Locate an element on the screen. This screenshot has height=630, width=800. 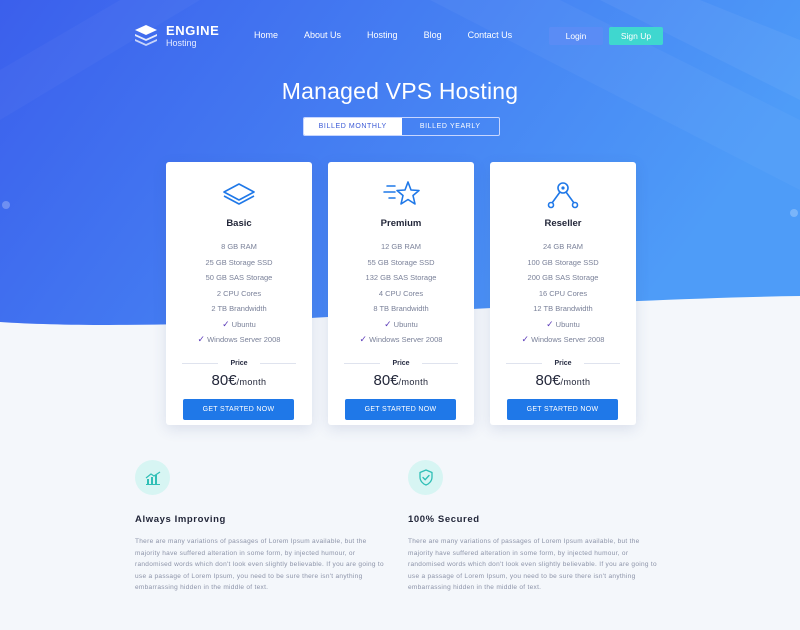
plan-name: Basic is located at coordinates (239, 223).